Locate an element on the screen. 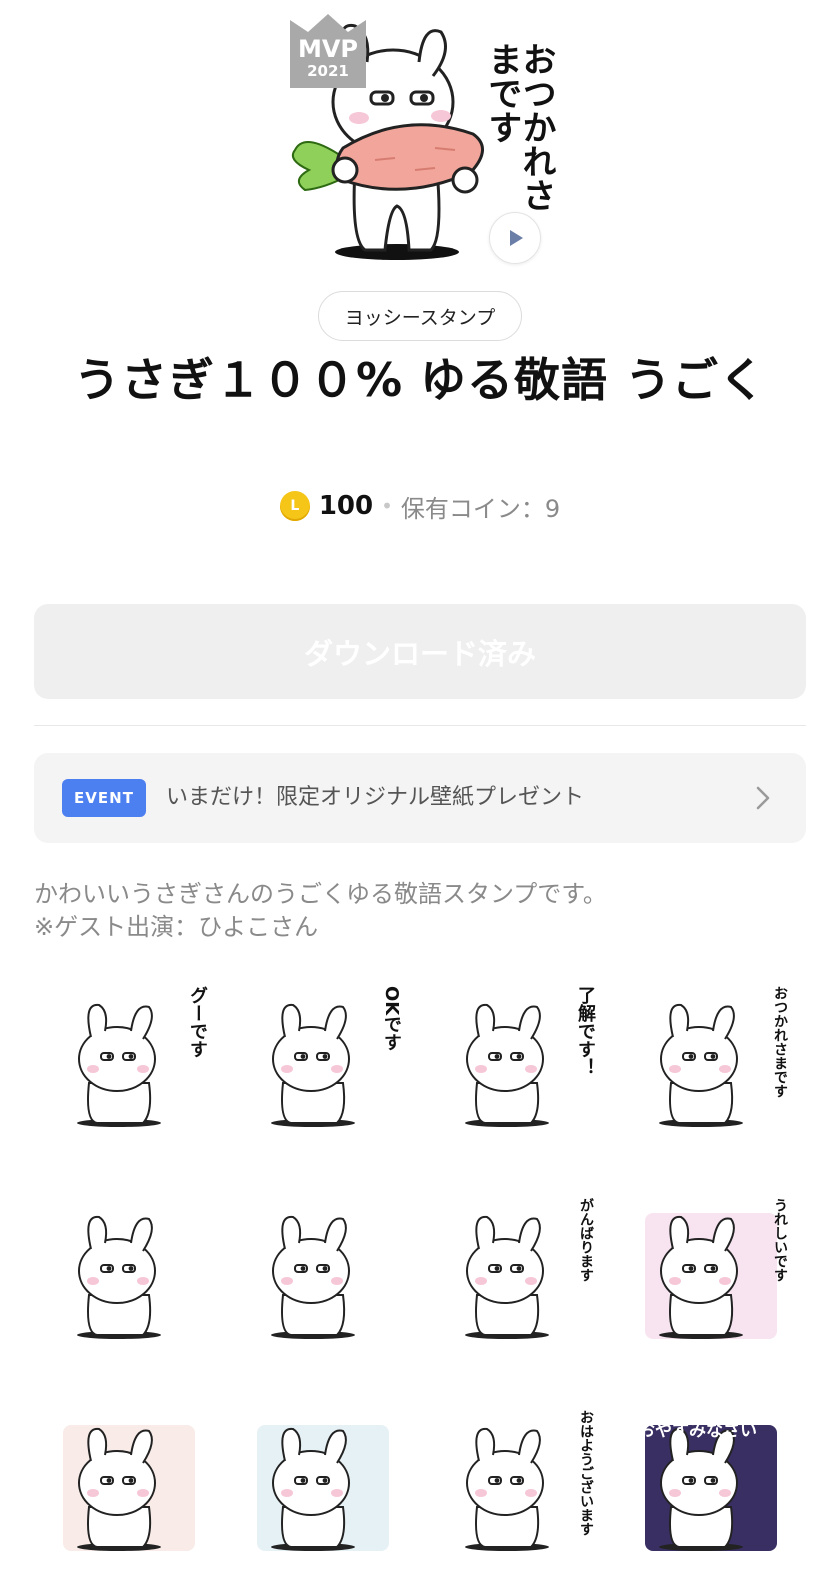  sticker-caption: うれしいです is located at coordinates (780, 1240).